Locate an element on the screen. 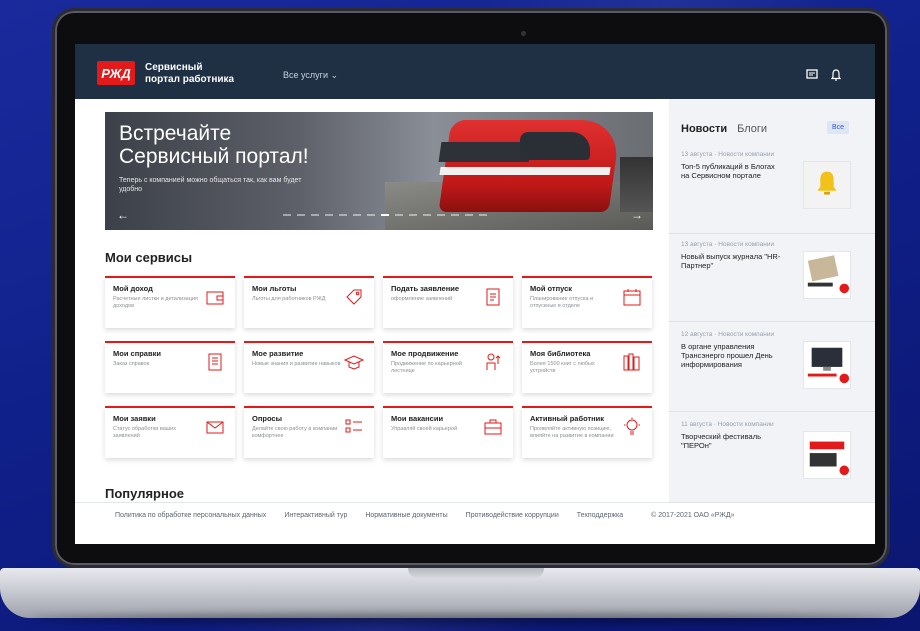 Image resolution: width=920 pixels, height=631 pixels. banner-people is located at coordinates (636, 184).